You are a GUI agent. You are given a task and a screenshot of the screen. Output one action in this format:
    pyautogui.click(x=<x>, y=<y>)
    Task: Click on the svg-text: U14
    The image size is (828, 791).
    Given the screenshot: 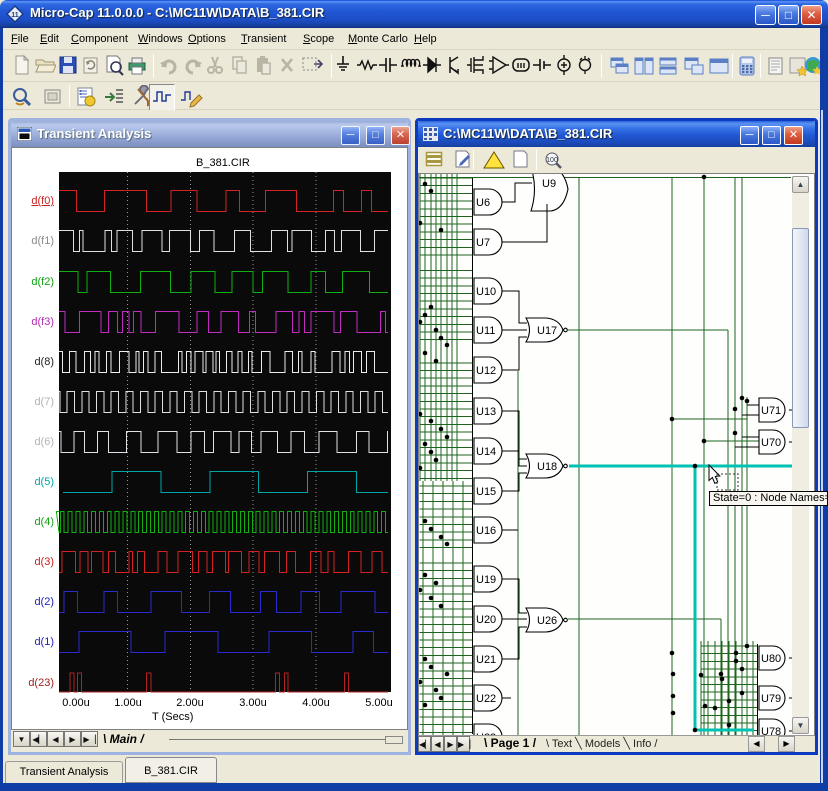 What is the action you would take?
    pyautogui.click(x=486, y=452)
    